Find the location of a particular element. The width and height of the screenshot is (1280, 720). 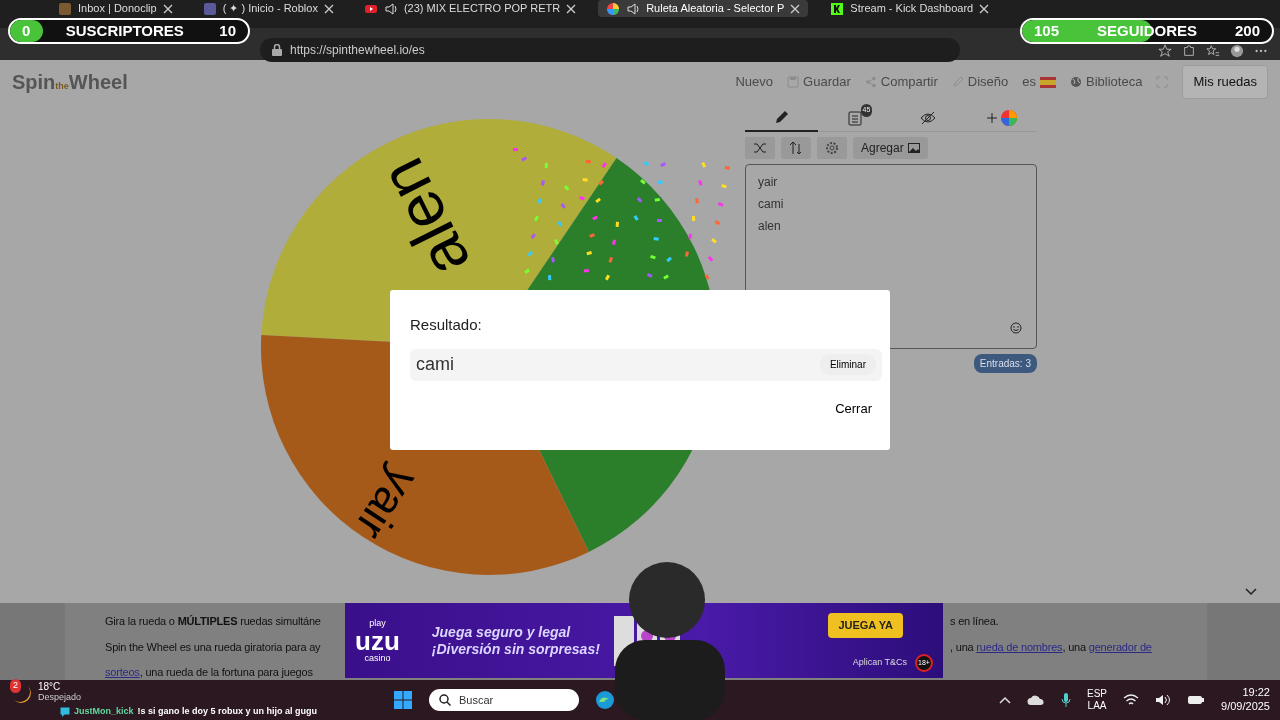

tab-title: ( ✦ ) Inicio - Roblox is located at coordinates (270, 9).